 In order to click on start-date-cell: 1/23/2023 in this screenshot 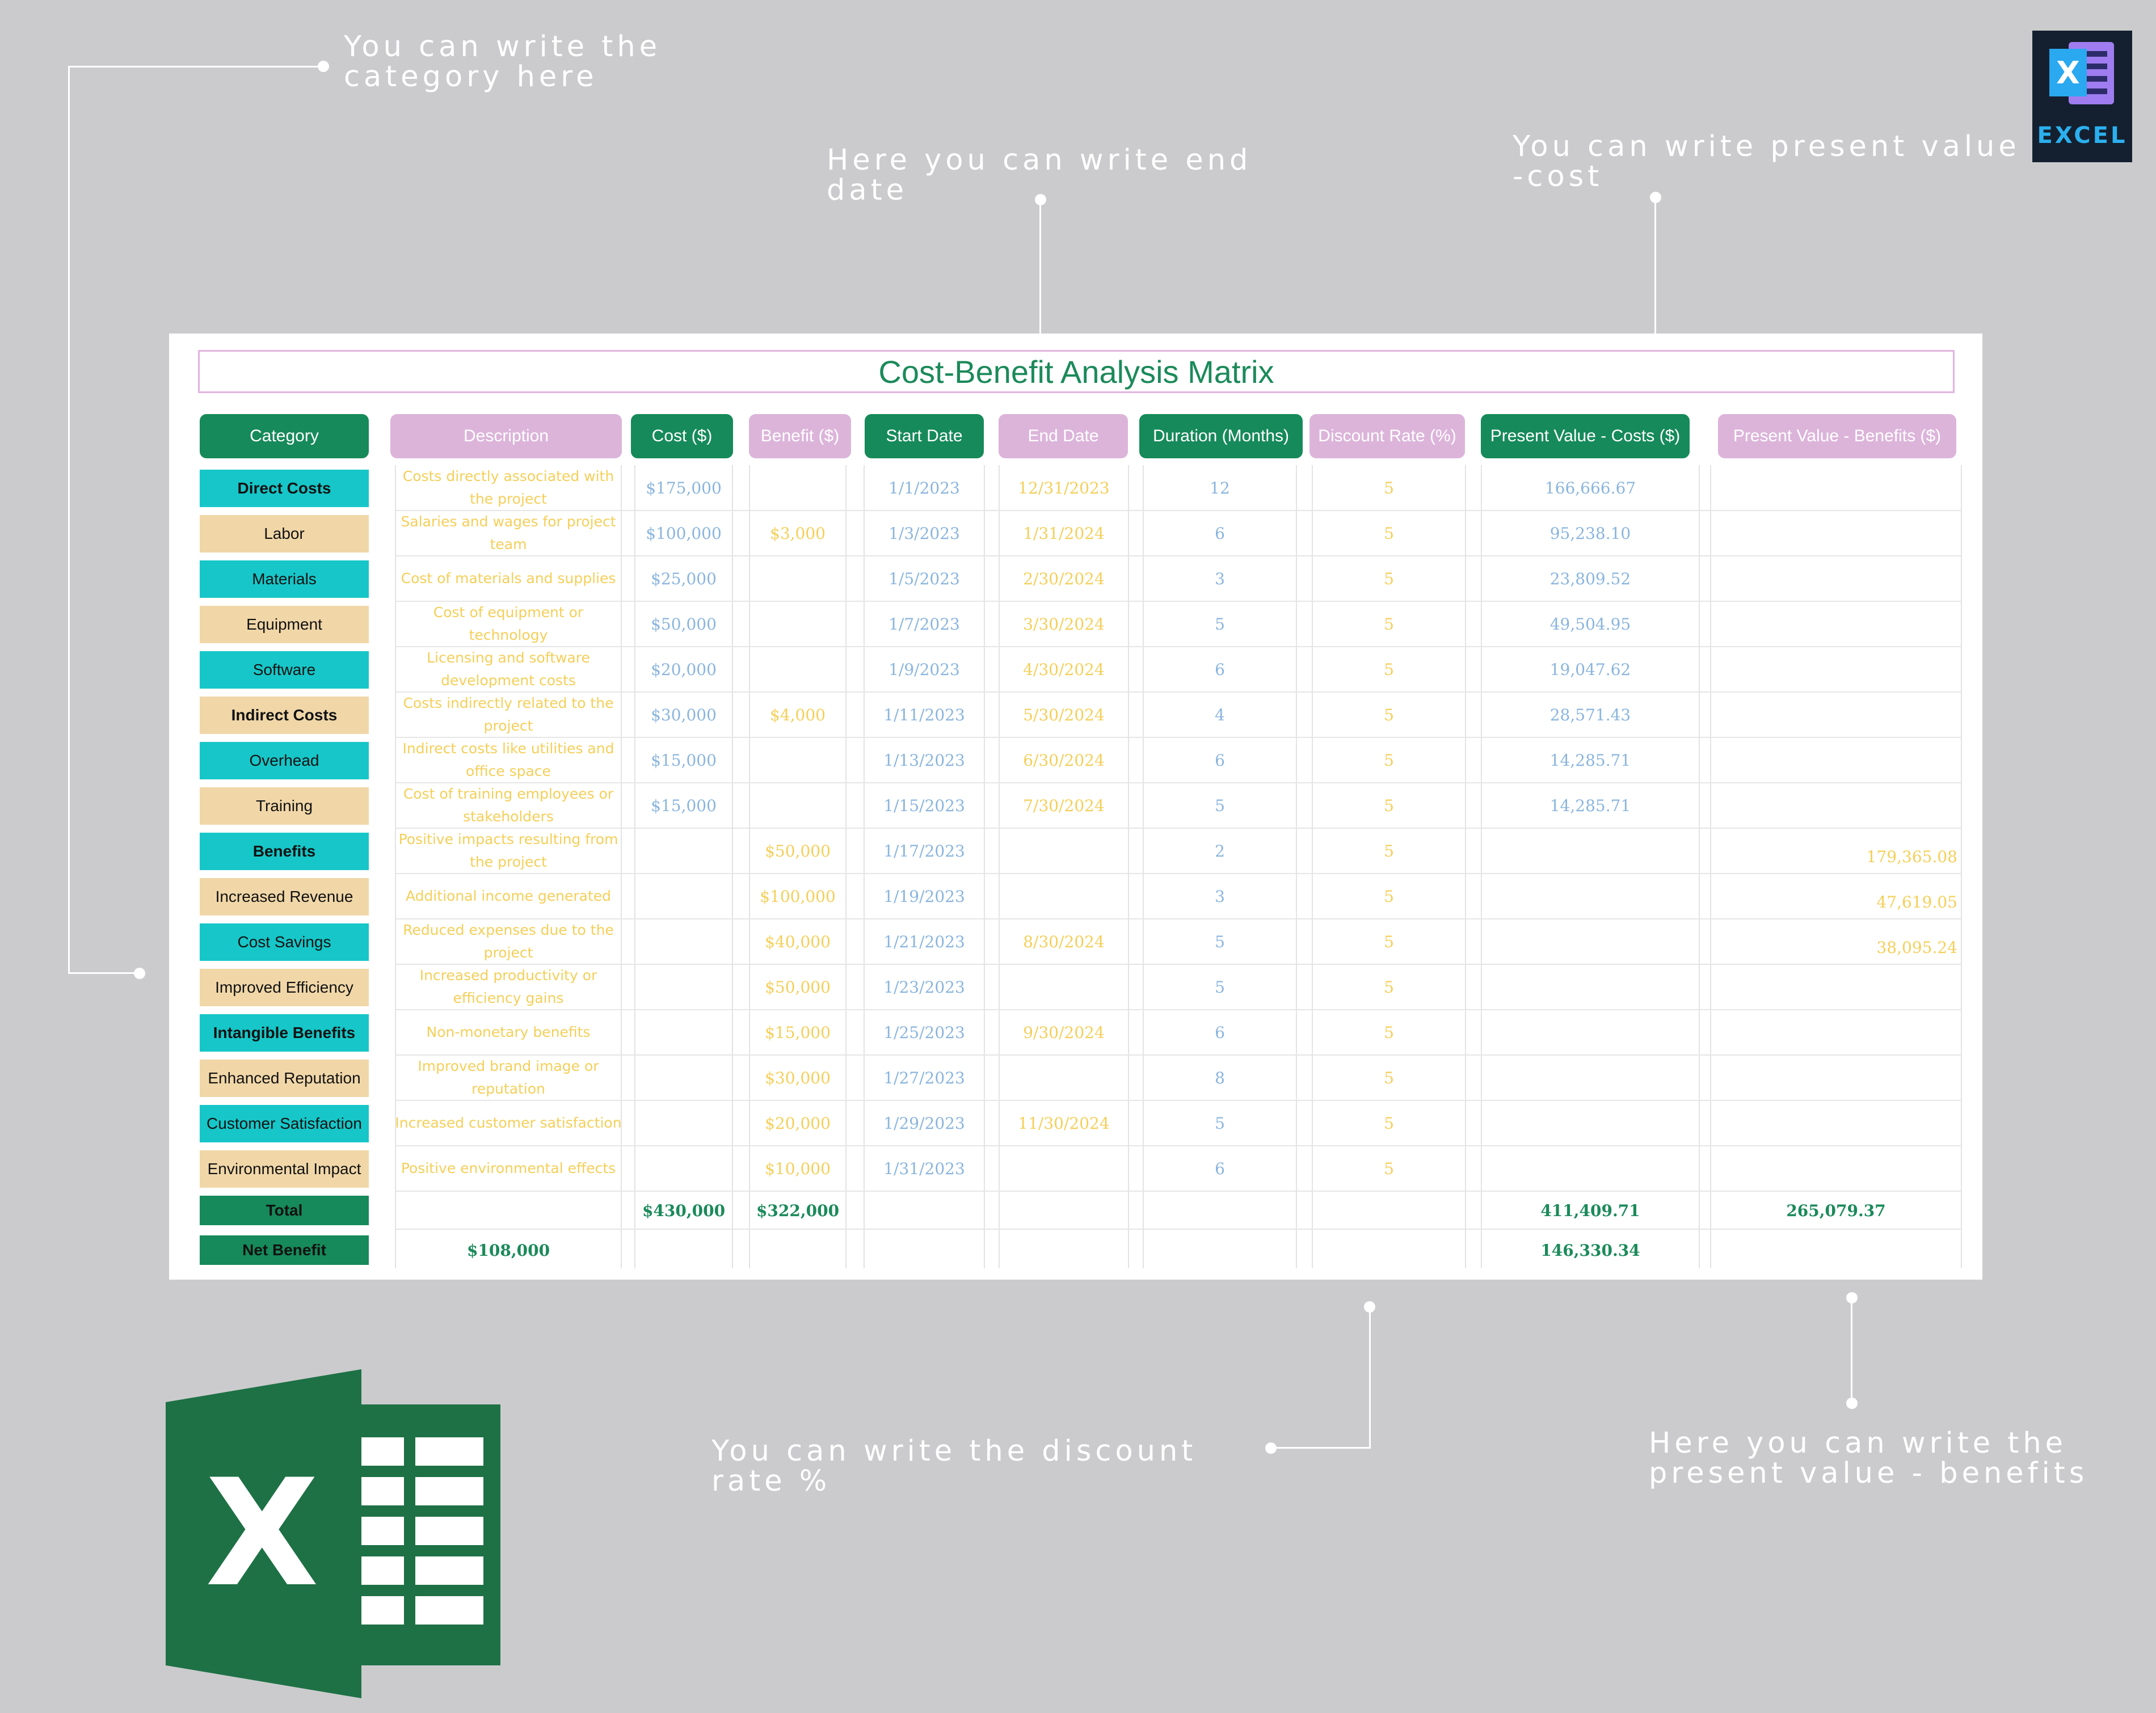, I will do `click(925, 987)`.